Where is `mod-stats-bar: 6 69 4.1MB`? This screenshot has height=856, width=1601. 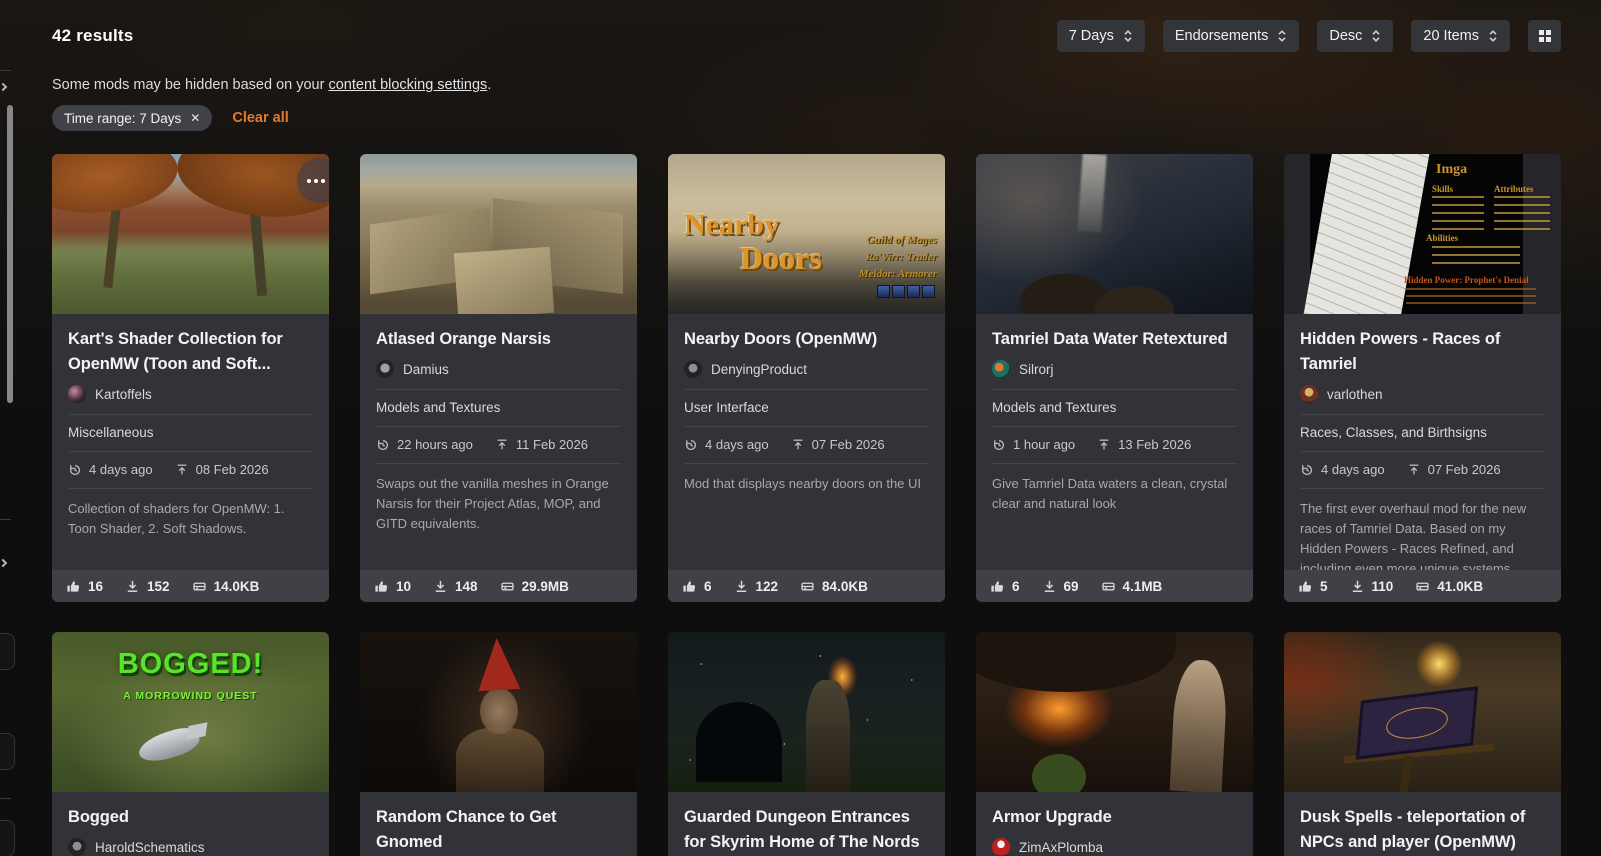
mod-stats-bar: 6 69 4.1MB is located at coordinates (1114, 586).